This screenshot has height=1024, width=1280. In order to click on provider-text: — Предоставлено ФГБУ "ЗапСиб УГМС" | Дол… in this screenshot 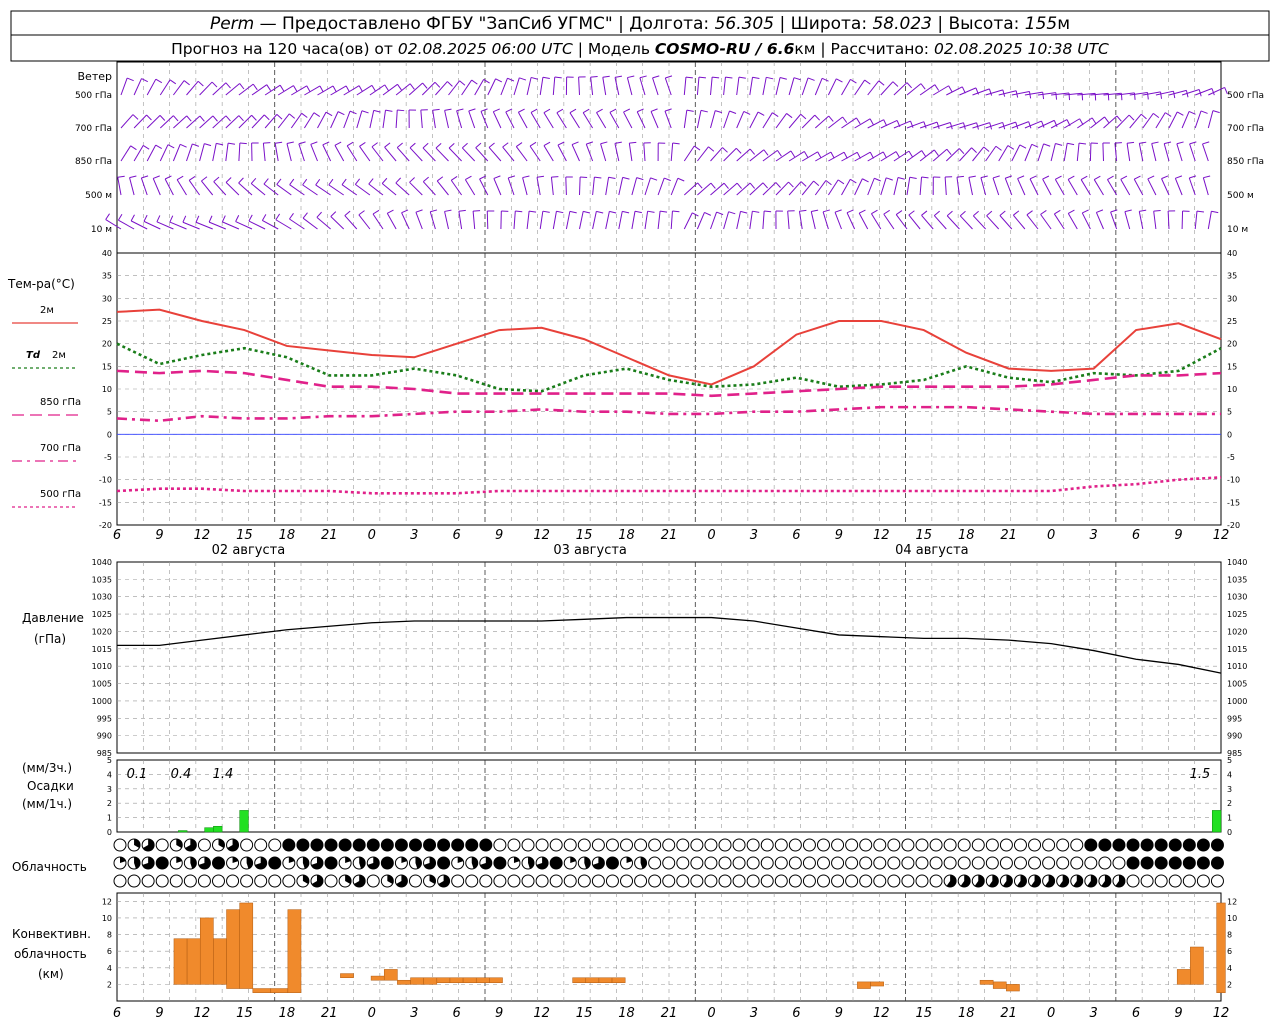, I will do `click(484, 24)`.